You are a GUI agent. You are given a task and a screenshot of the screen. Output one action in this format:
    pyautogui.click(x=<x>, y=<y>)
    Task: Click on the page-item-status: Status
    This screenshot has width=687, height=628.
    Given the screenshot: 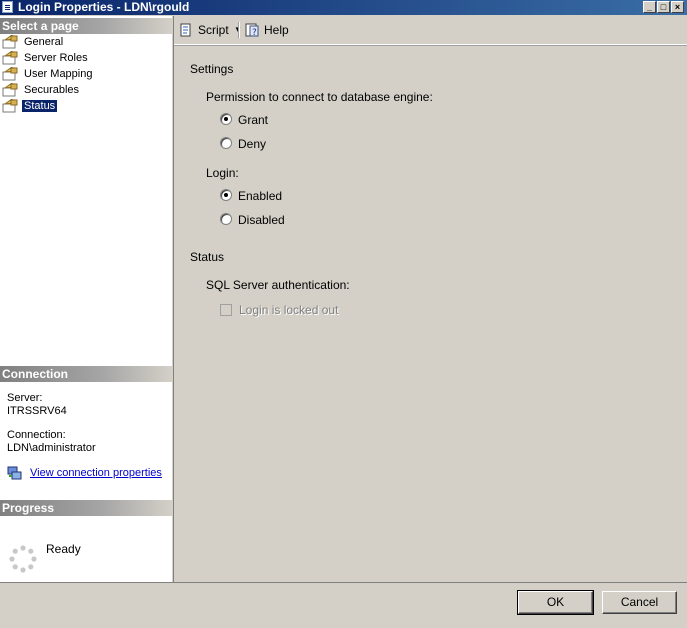 What is the action you would take?
    pyautogui.click(x=47, y=106)
    